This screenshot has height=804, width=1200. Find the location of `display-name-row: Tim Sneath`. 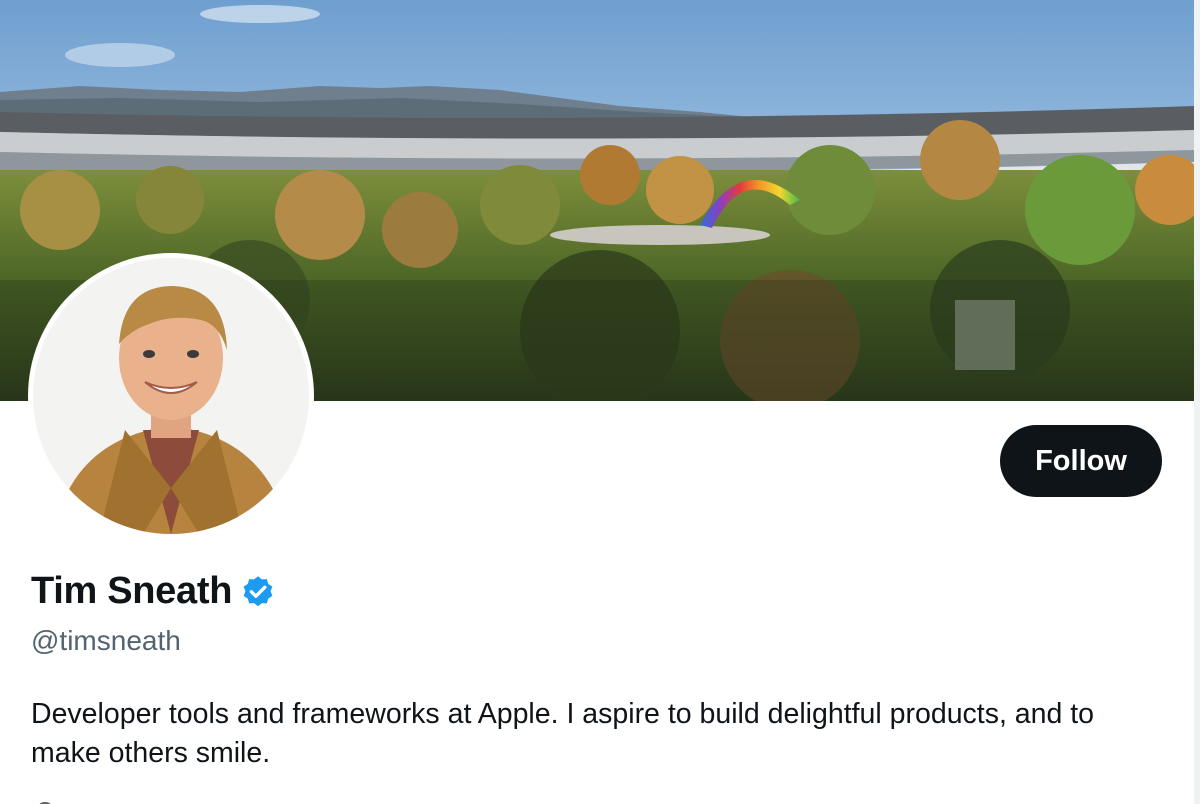

display-name-row: Tim Sneath is located at coordinates (153, 591).